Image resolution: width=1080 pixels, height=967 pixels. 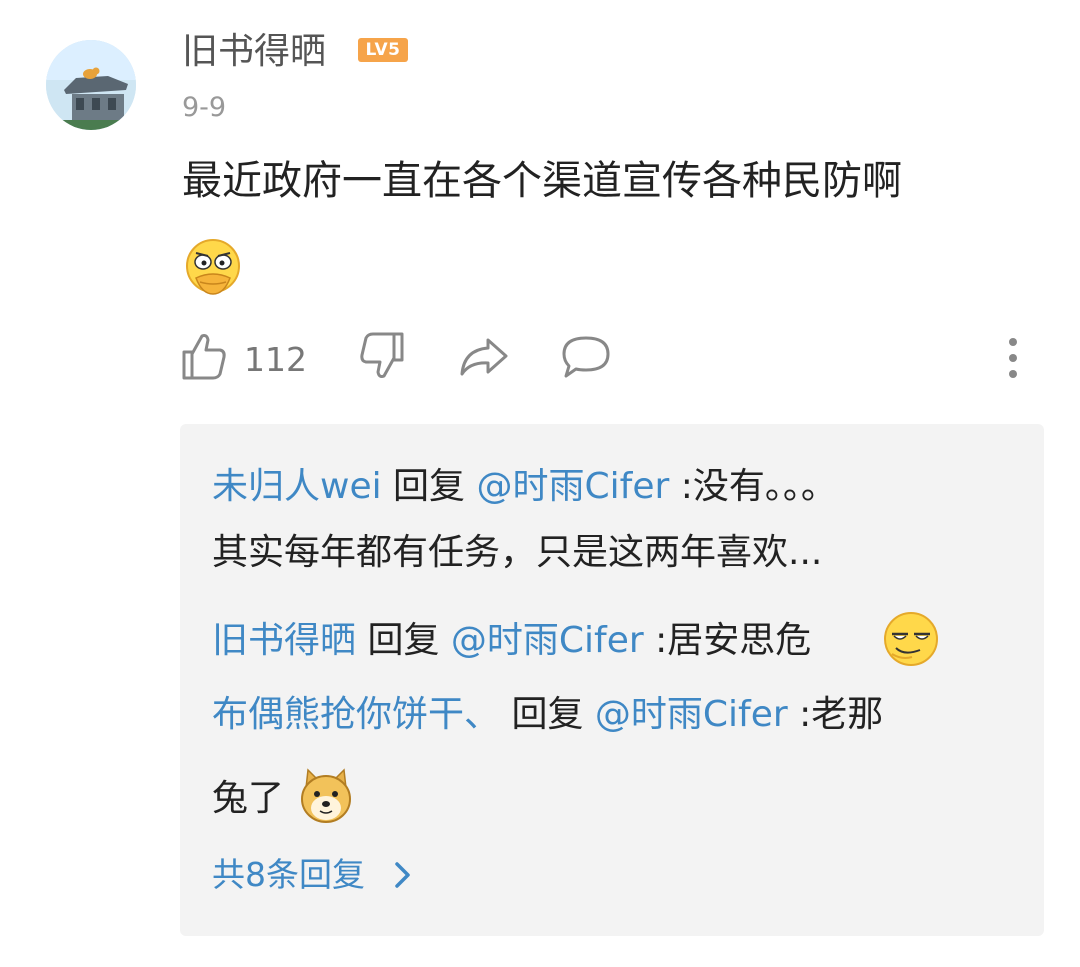 I want to click on reply-item: 旧书得晒 回复 @时雨Cifer :居安思危, so click(x=511, y=641).